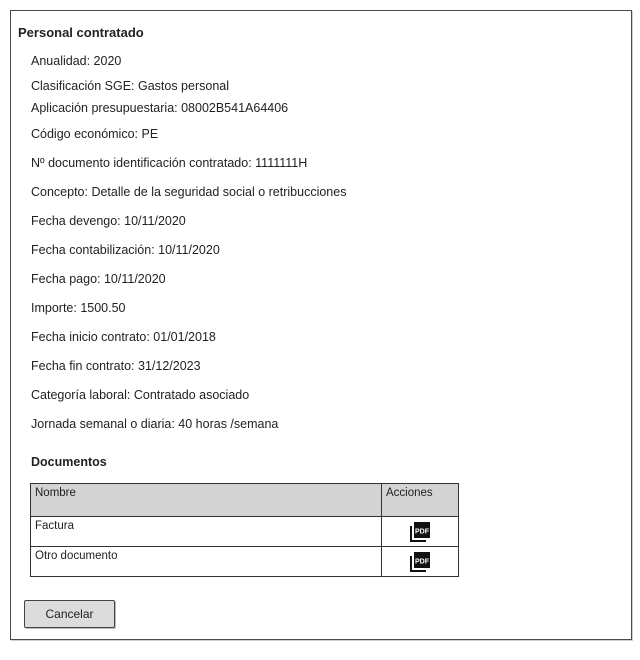  I want to click on field-fecha-inicio-contrato: Fecha inicio contrato: 01/01/2018, so click(123, 337).